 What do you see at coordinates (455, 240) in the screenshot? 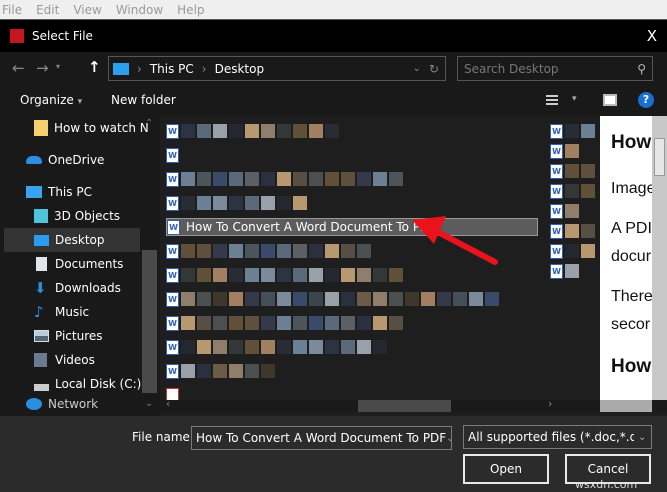
I see `red-arrow-annotation` at bounding box center [455, 240].